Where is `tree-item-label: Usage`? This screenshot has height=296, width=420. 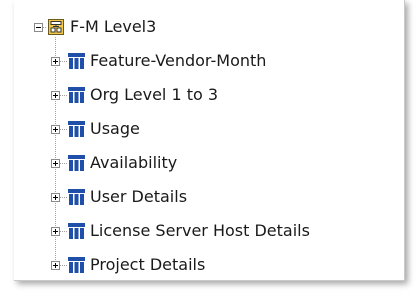
tree-item-label: Usage is located at coordinates (115, 128).